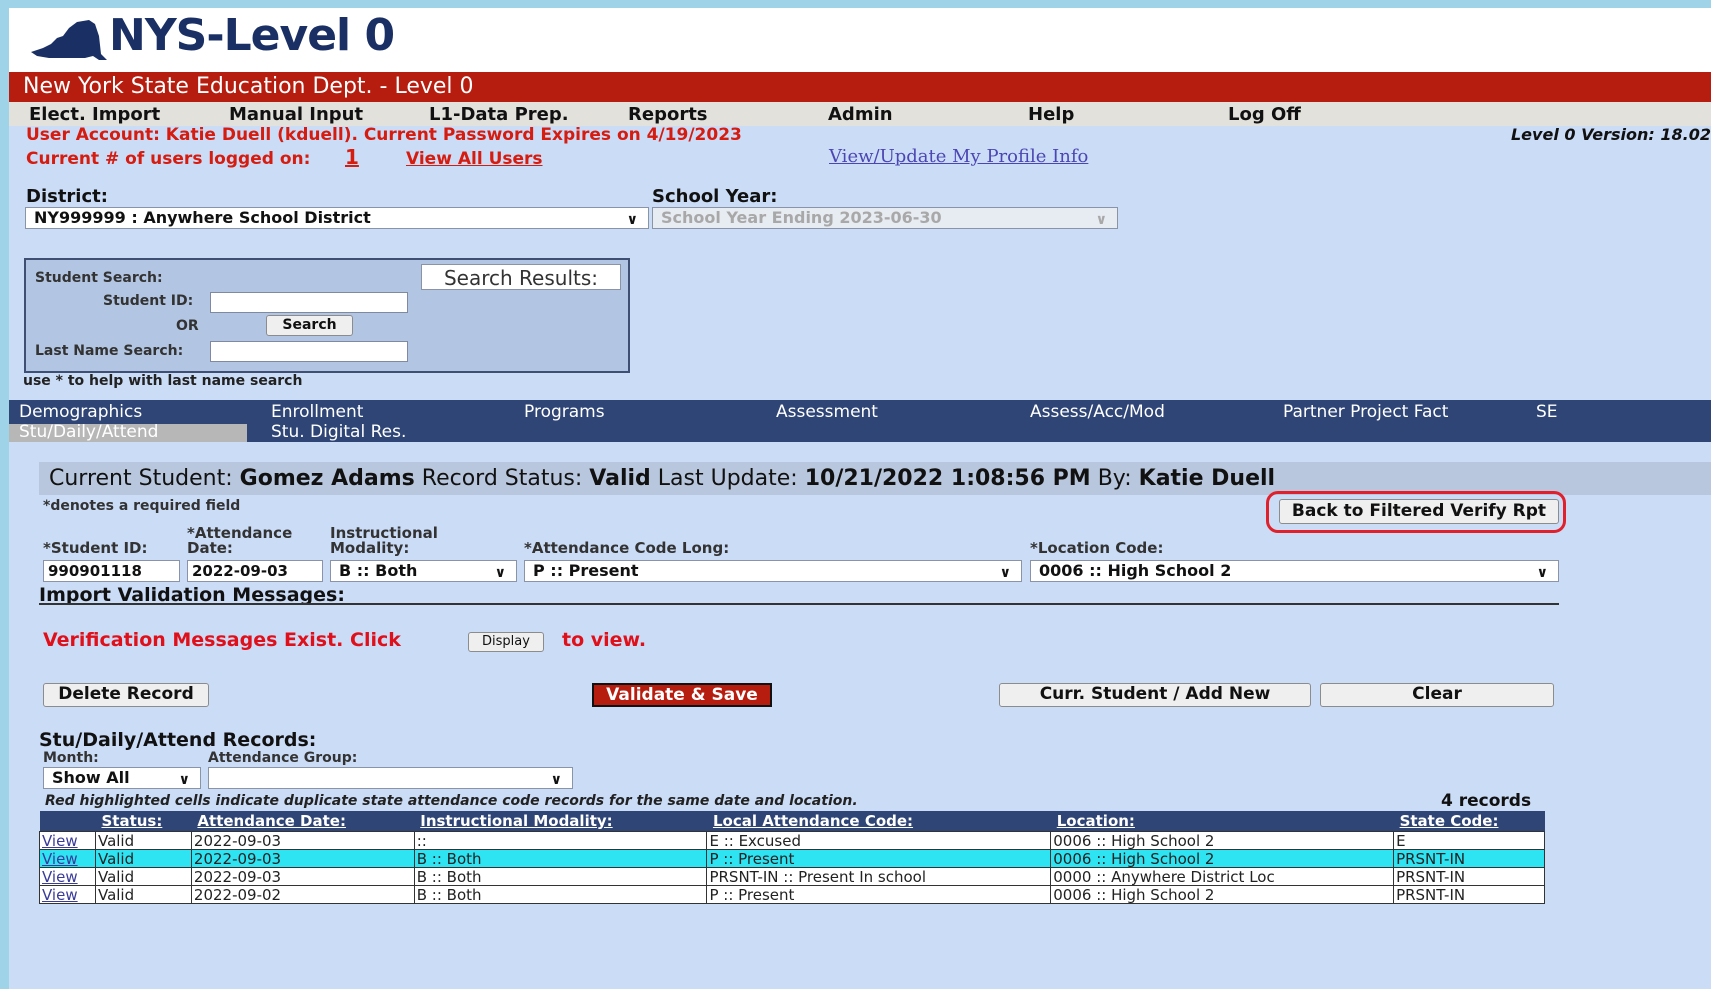 This screenshot has width=1711, height=989. What do you see at coordinates (1610, 134) in the screenshot?
I see `version-label: Level 0 Version: 18.02` at bounding box center [1610, 134].